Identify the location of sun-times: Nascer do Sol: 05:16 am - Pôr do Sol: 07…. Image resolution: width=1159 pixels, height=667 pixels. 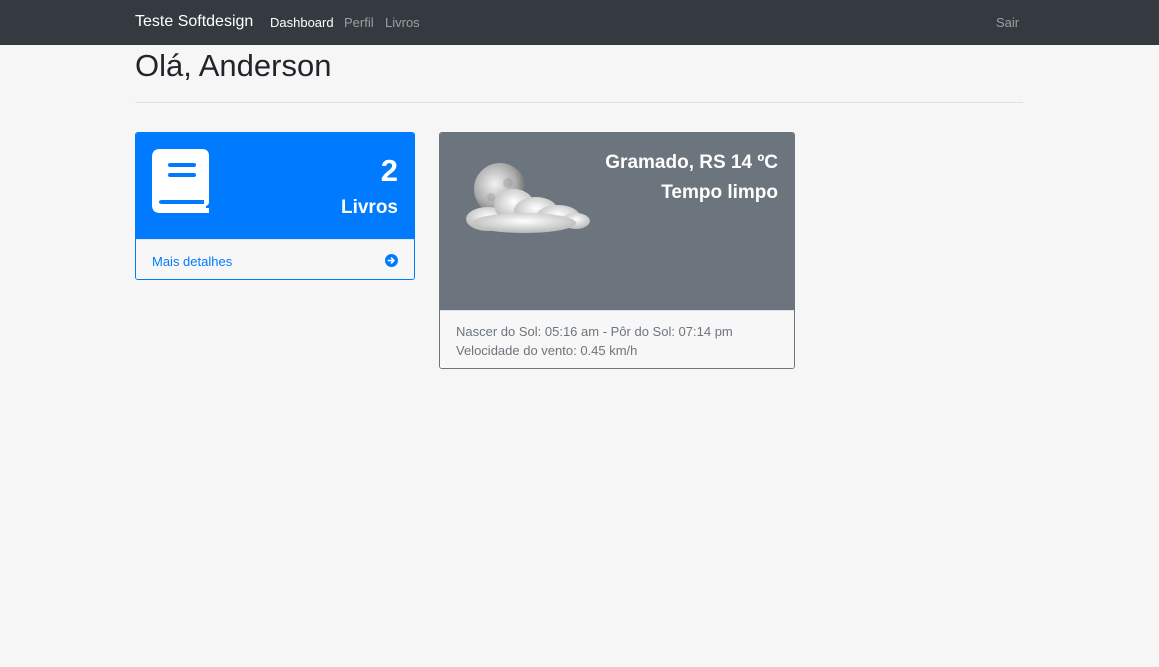
(594, 331).